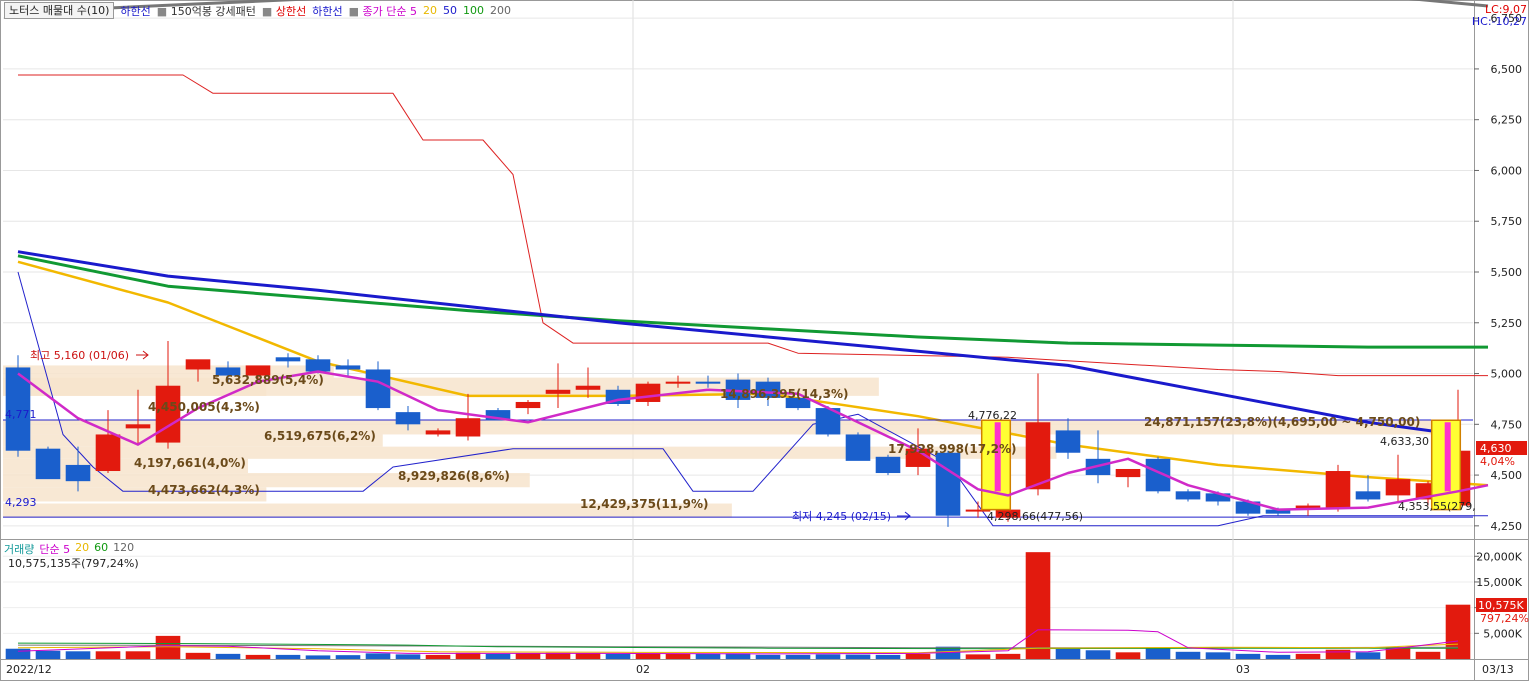  I want to click on high-arrow, so click(142, 355).